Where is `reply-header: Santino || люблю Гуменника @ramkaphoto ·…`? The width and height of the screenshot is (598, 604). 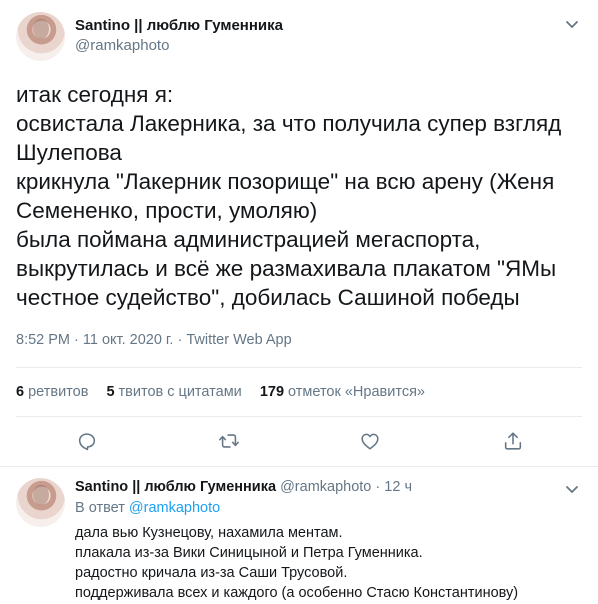
reply-header: Santino || люблю Гуменника @ramkaphoto ·… is located at coordinates (243, 487).